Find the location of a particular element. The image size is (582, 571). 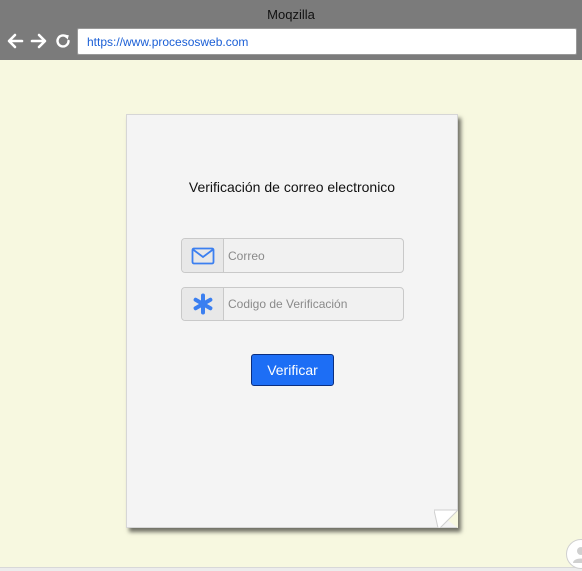

page-fold-corner is located at coordinates (446, 517).